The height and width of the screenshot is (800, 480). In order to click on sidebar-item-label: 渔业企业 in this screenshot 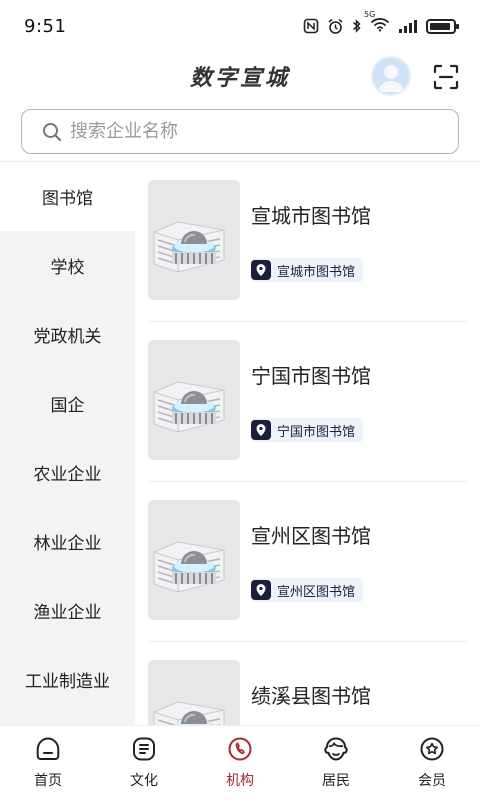, I will do `click(67, 613)`.